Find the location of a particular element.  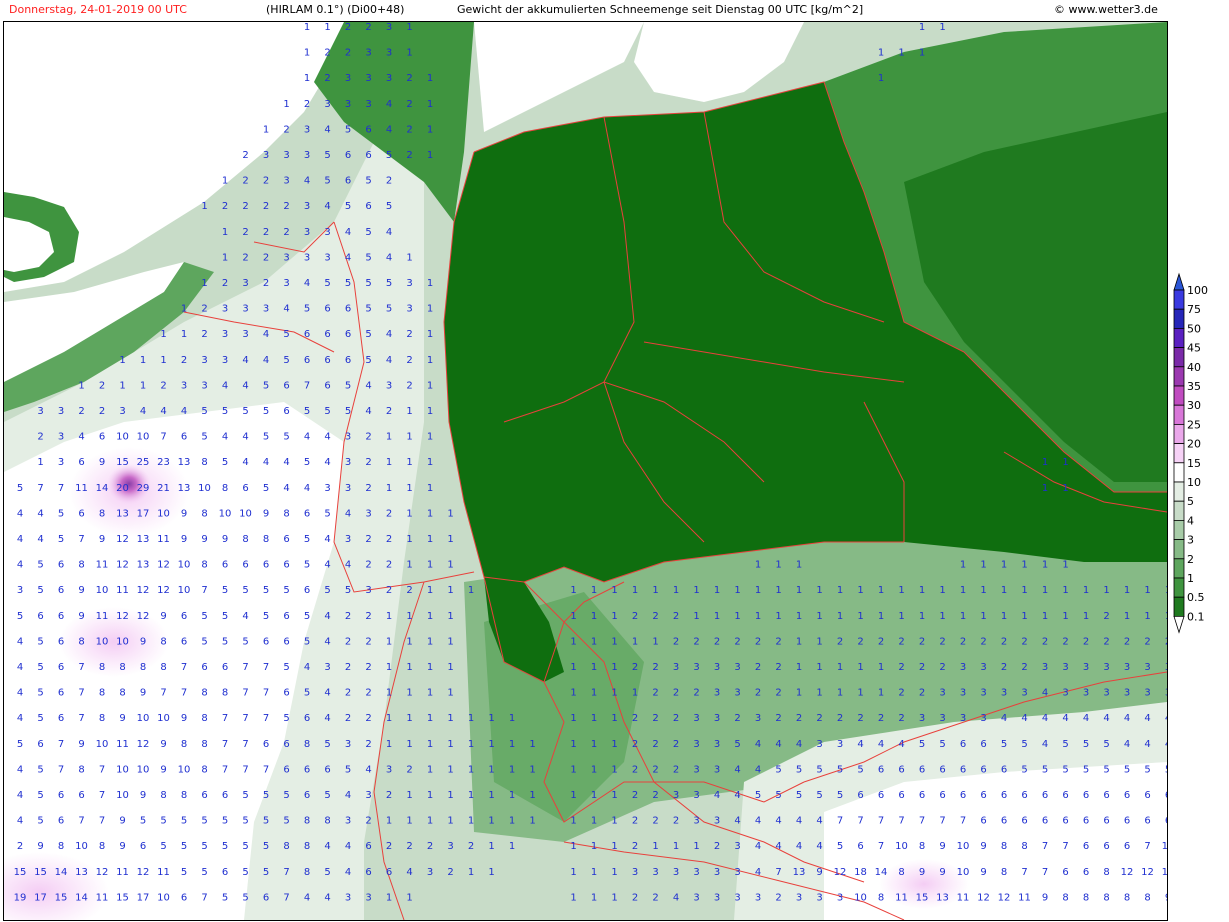

snow-value: 15 is located at coordinates (61, 897).